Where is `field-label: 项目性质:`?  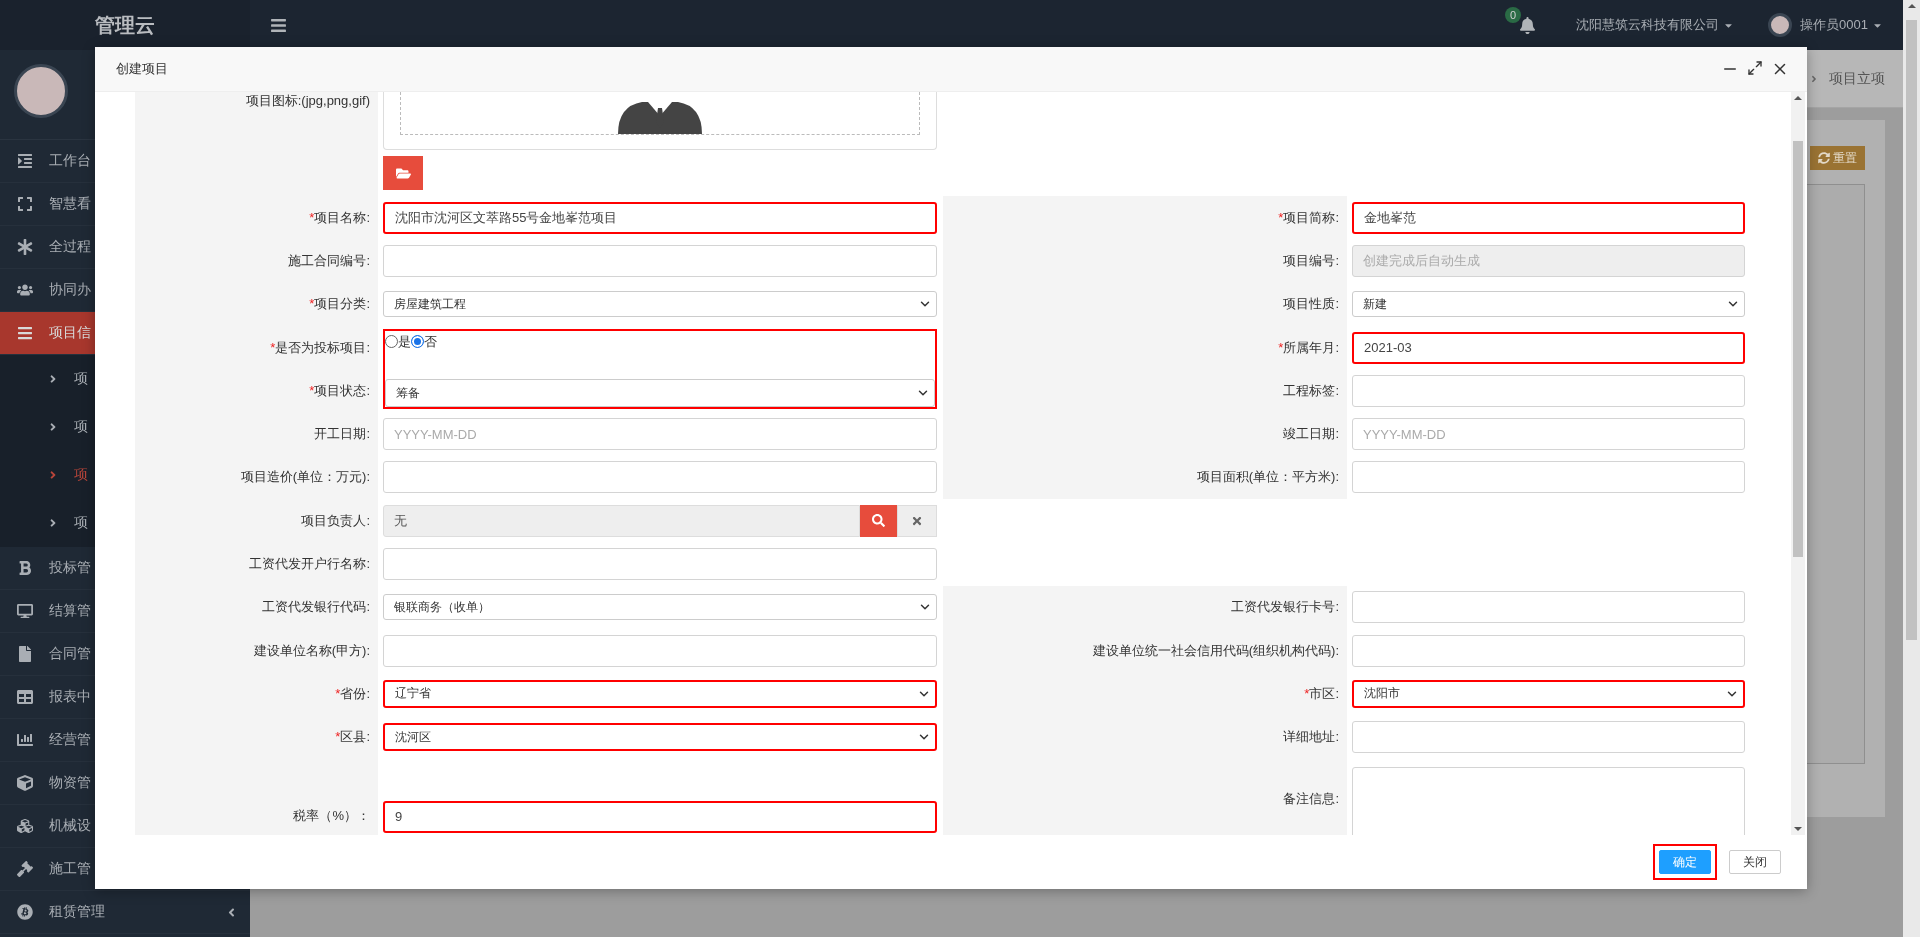
field-label: 项目性质: is located at coordinates (1311, 304).